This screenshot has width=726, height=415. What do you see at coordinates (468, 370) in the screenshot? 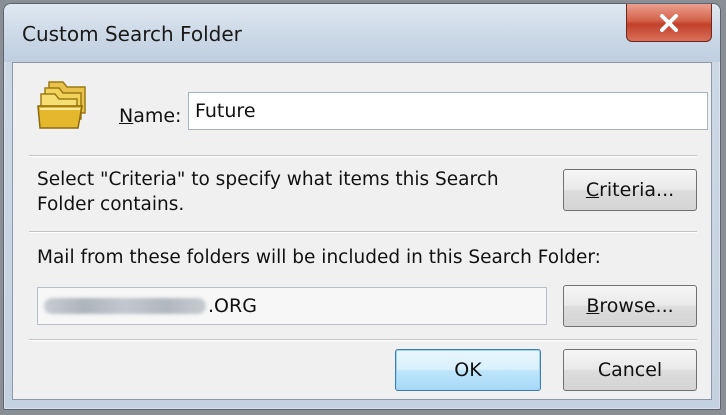
I see `ok-button: OK` at bounding box center [468, 370].